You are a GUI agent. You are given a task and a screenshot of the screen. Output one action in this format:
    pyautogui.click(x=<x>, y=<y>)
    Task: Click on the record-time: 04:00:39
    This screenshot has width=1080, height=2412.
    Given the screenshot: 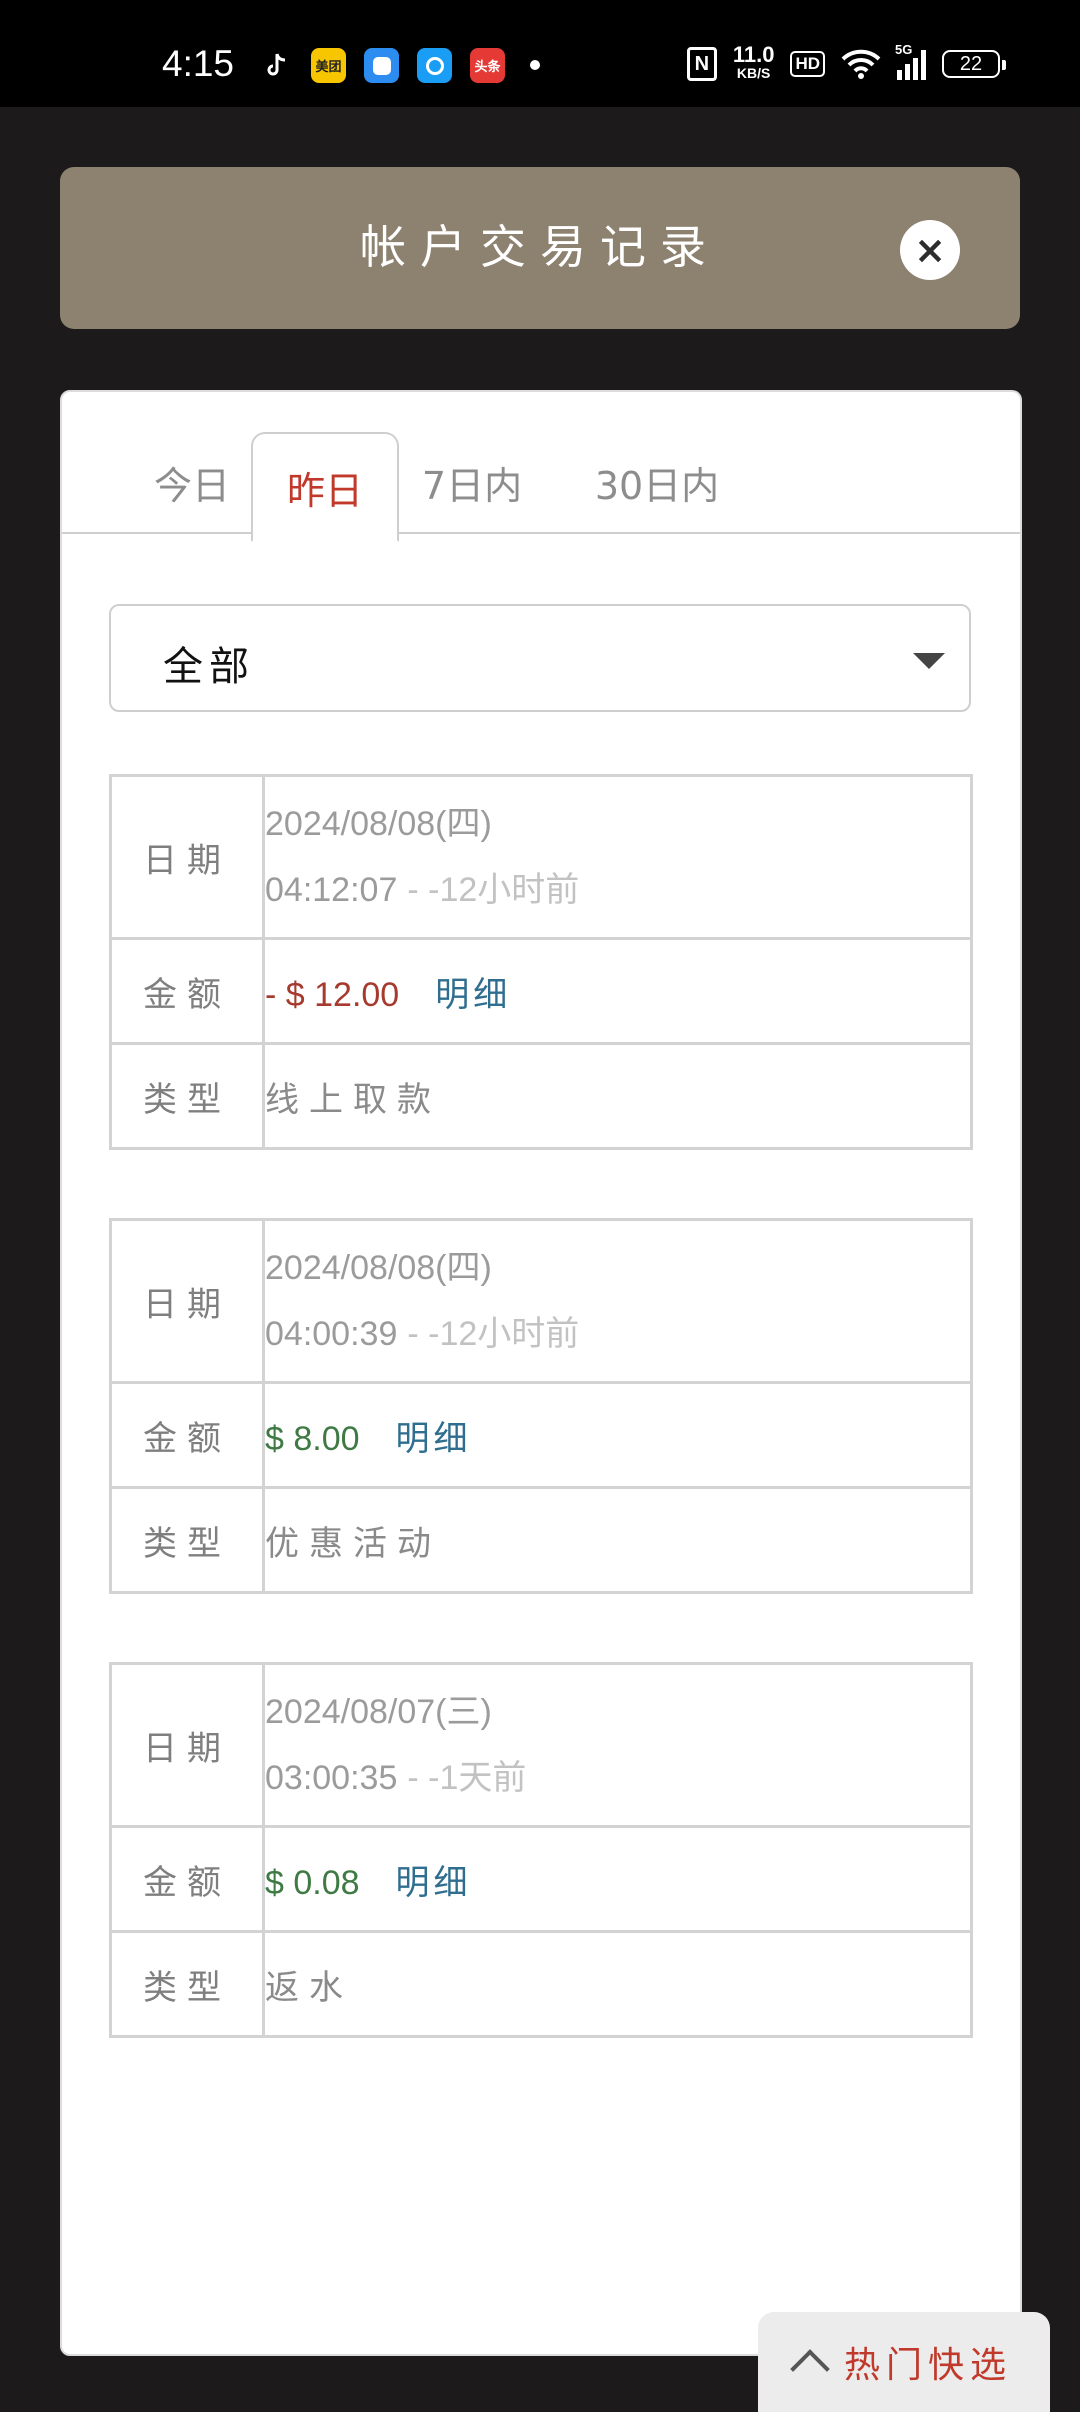 What is the action you would take?
    pyautogui.click(x=331, y=1334)
    